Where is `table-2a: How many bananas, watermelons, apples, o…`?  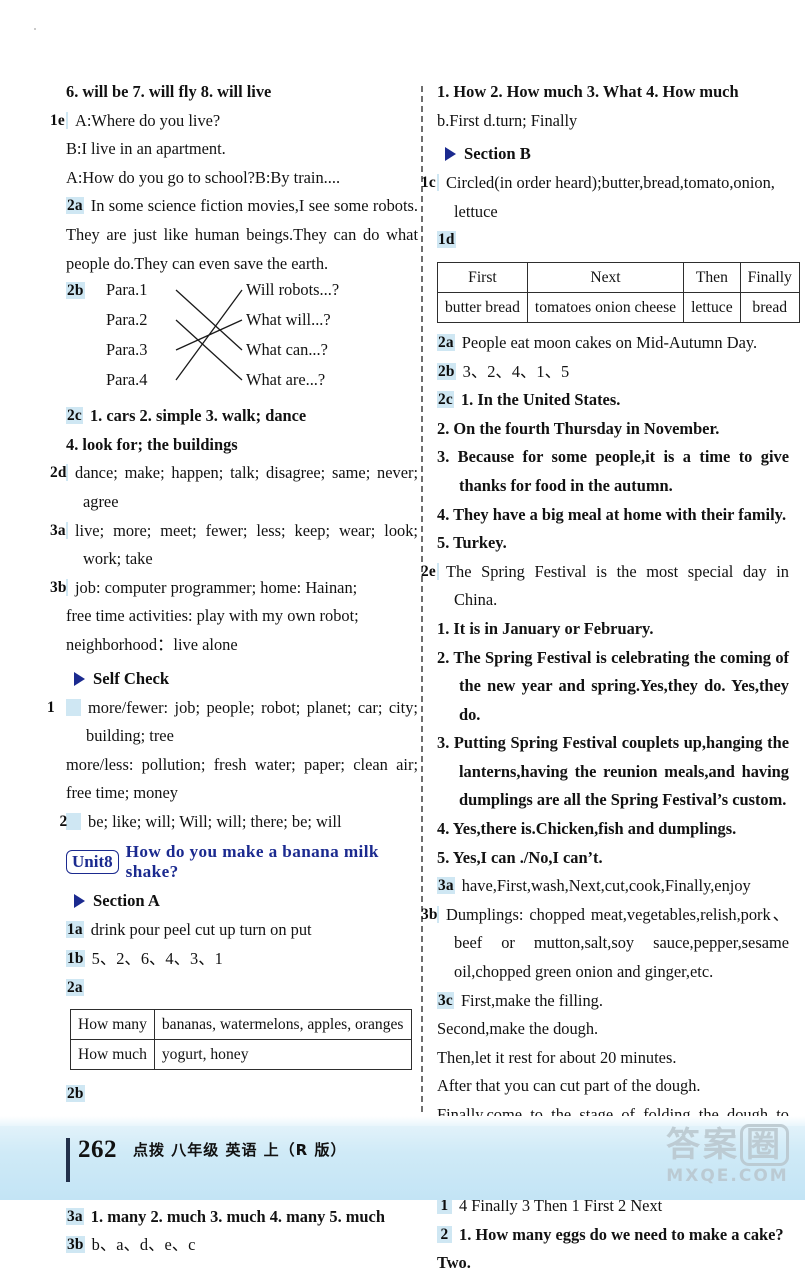 table-2a: How many bananas, watermelons, apples, o… is located at coordinates (241, 1040).